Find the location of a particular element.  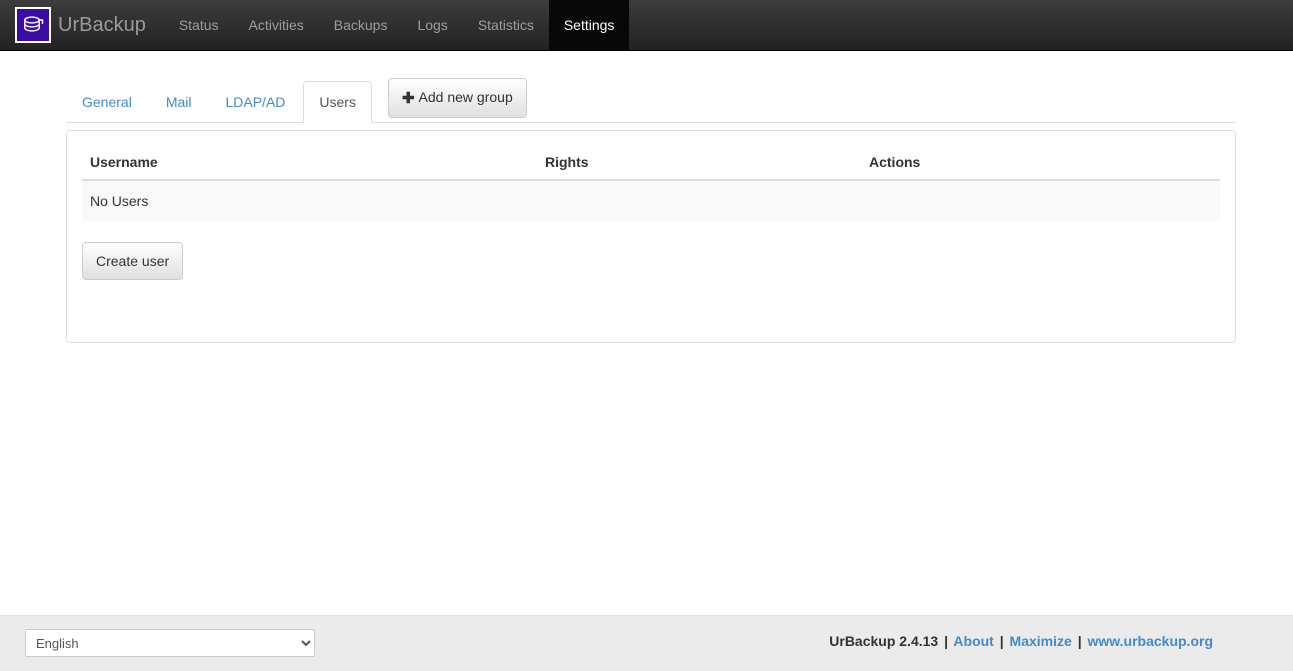

users-table-head: Username Rights Actions is located at coordinates (651, 163).